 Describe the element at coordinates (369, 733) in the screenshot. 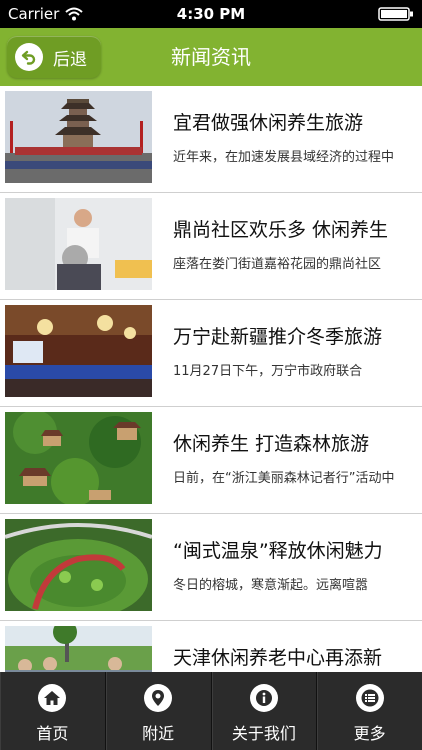

I see `tab-label: 更多` at that location.